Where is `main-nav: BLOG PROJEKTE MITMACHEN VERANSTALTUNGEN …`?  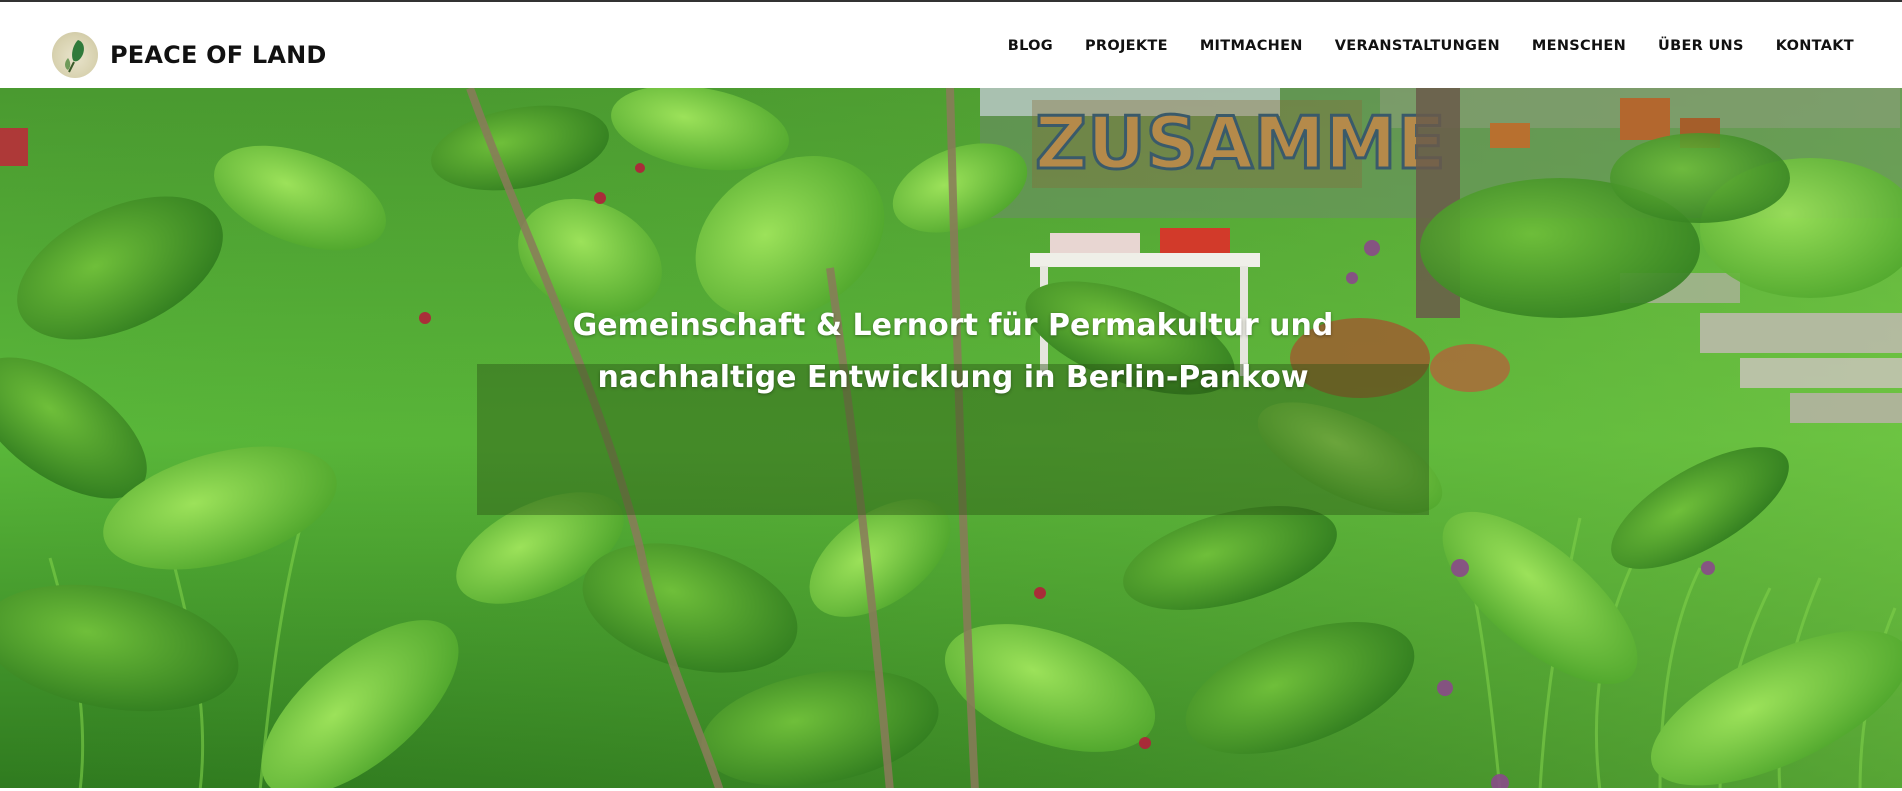
main-nav: BLOG PROJEKTE MITMACHEN VERANSTALTUNGEN … is located at coordinates (1415, 46).